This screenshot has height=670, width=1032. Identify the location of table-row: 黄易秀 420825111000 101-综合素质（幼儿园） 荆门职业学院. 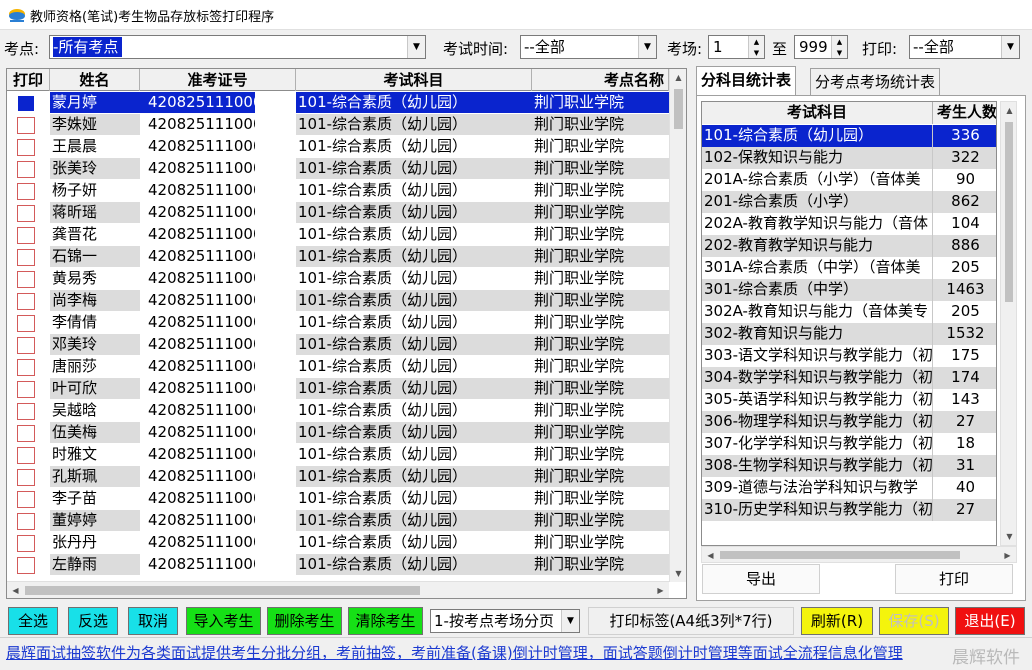
(338, 279).